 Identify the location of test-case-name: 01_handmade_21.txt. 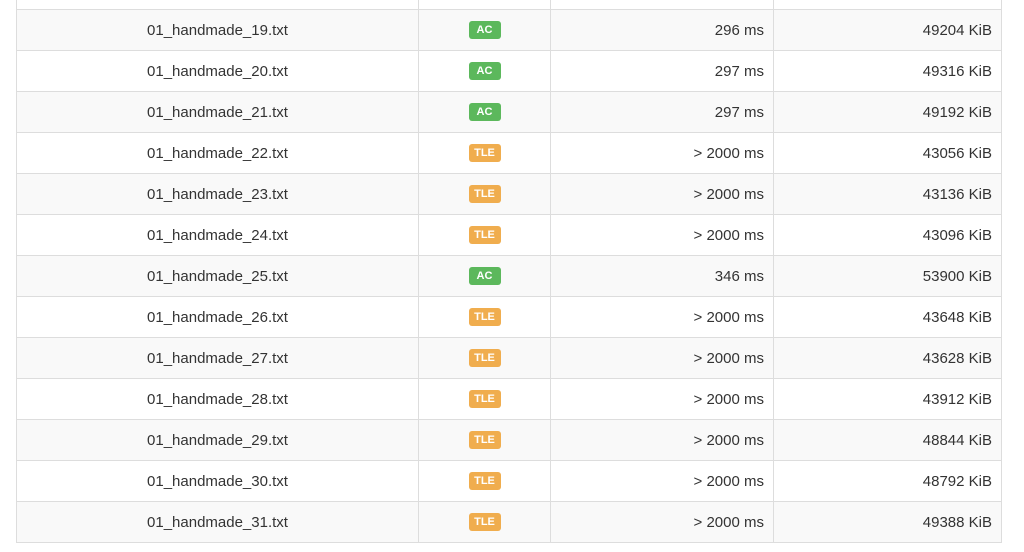
(217, 112).